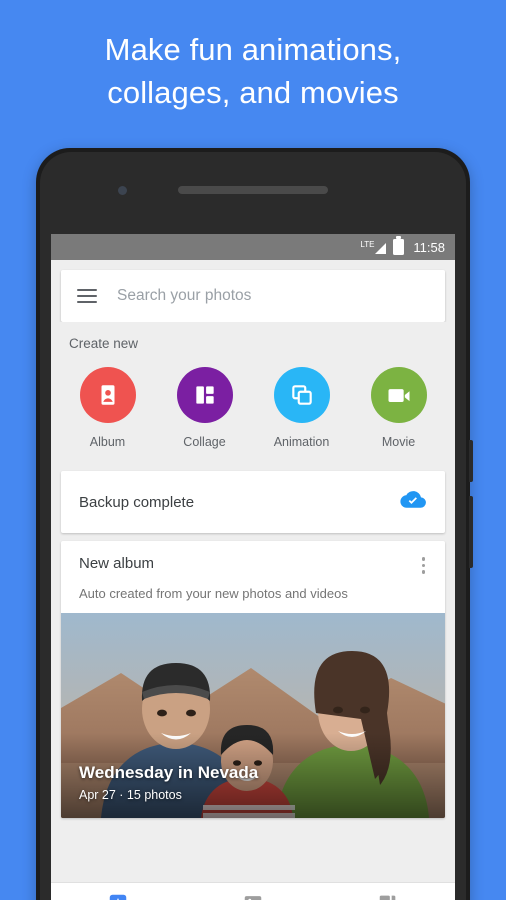 The width and height of the screenshot is (506, 900). What do you see at coordinates (367, 244) in the screenshot?
I see `network-type-label: LTE` at bounding box center [367, 244].